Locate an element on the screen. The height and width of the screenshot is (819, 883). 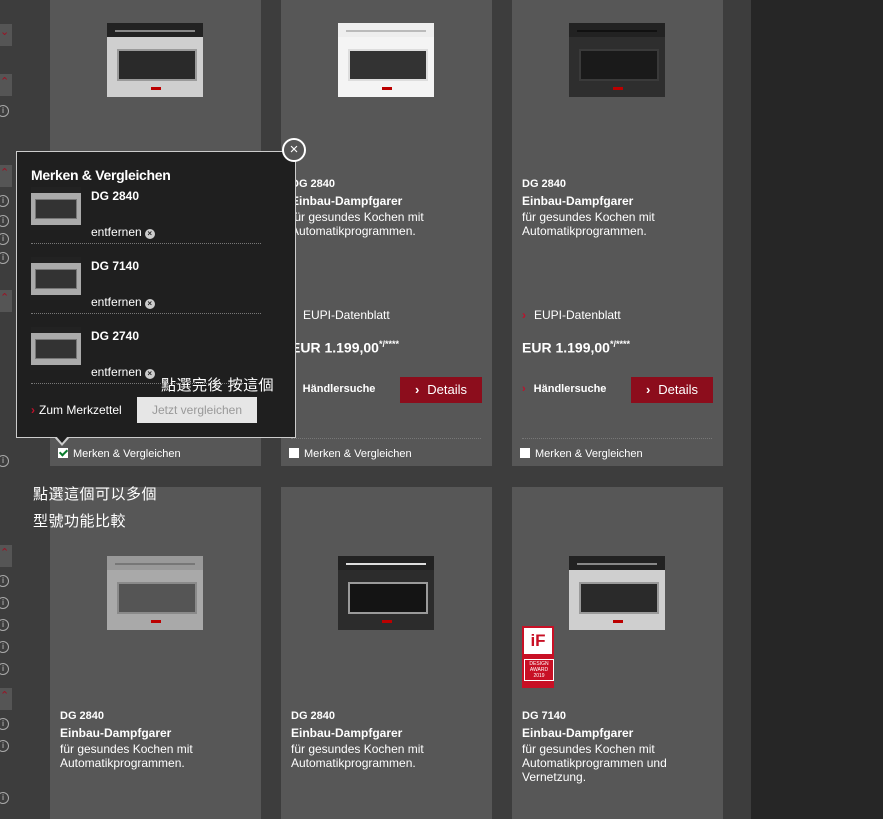
right-panel is located at coordinates (817, 409).